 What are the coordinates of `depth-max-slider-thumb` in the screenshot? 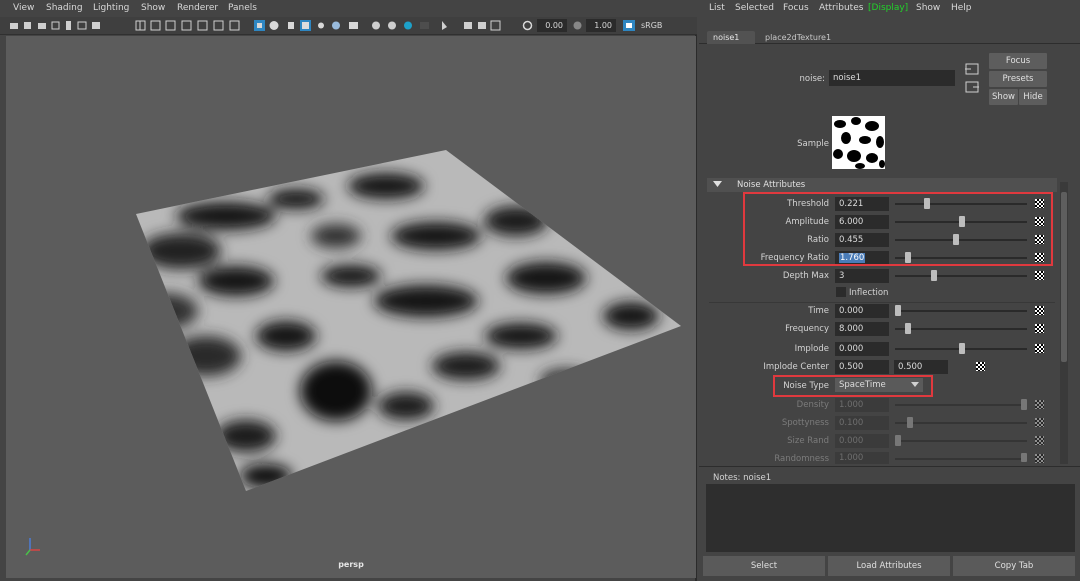 It's located at (934, 275).